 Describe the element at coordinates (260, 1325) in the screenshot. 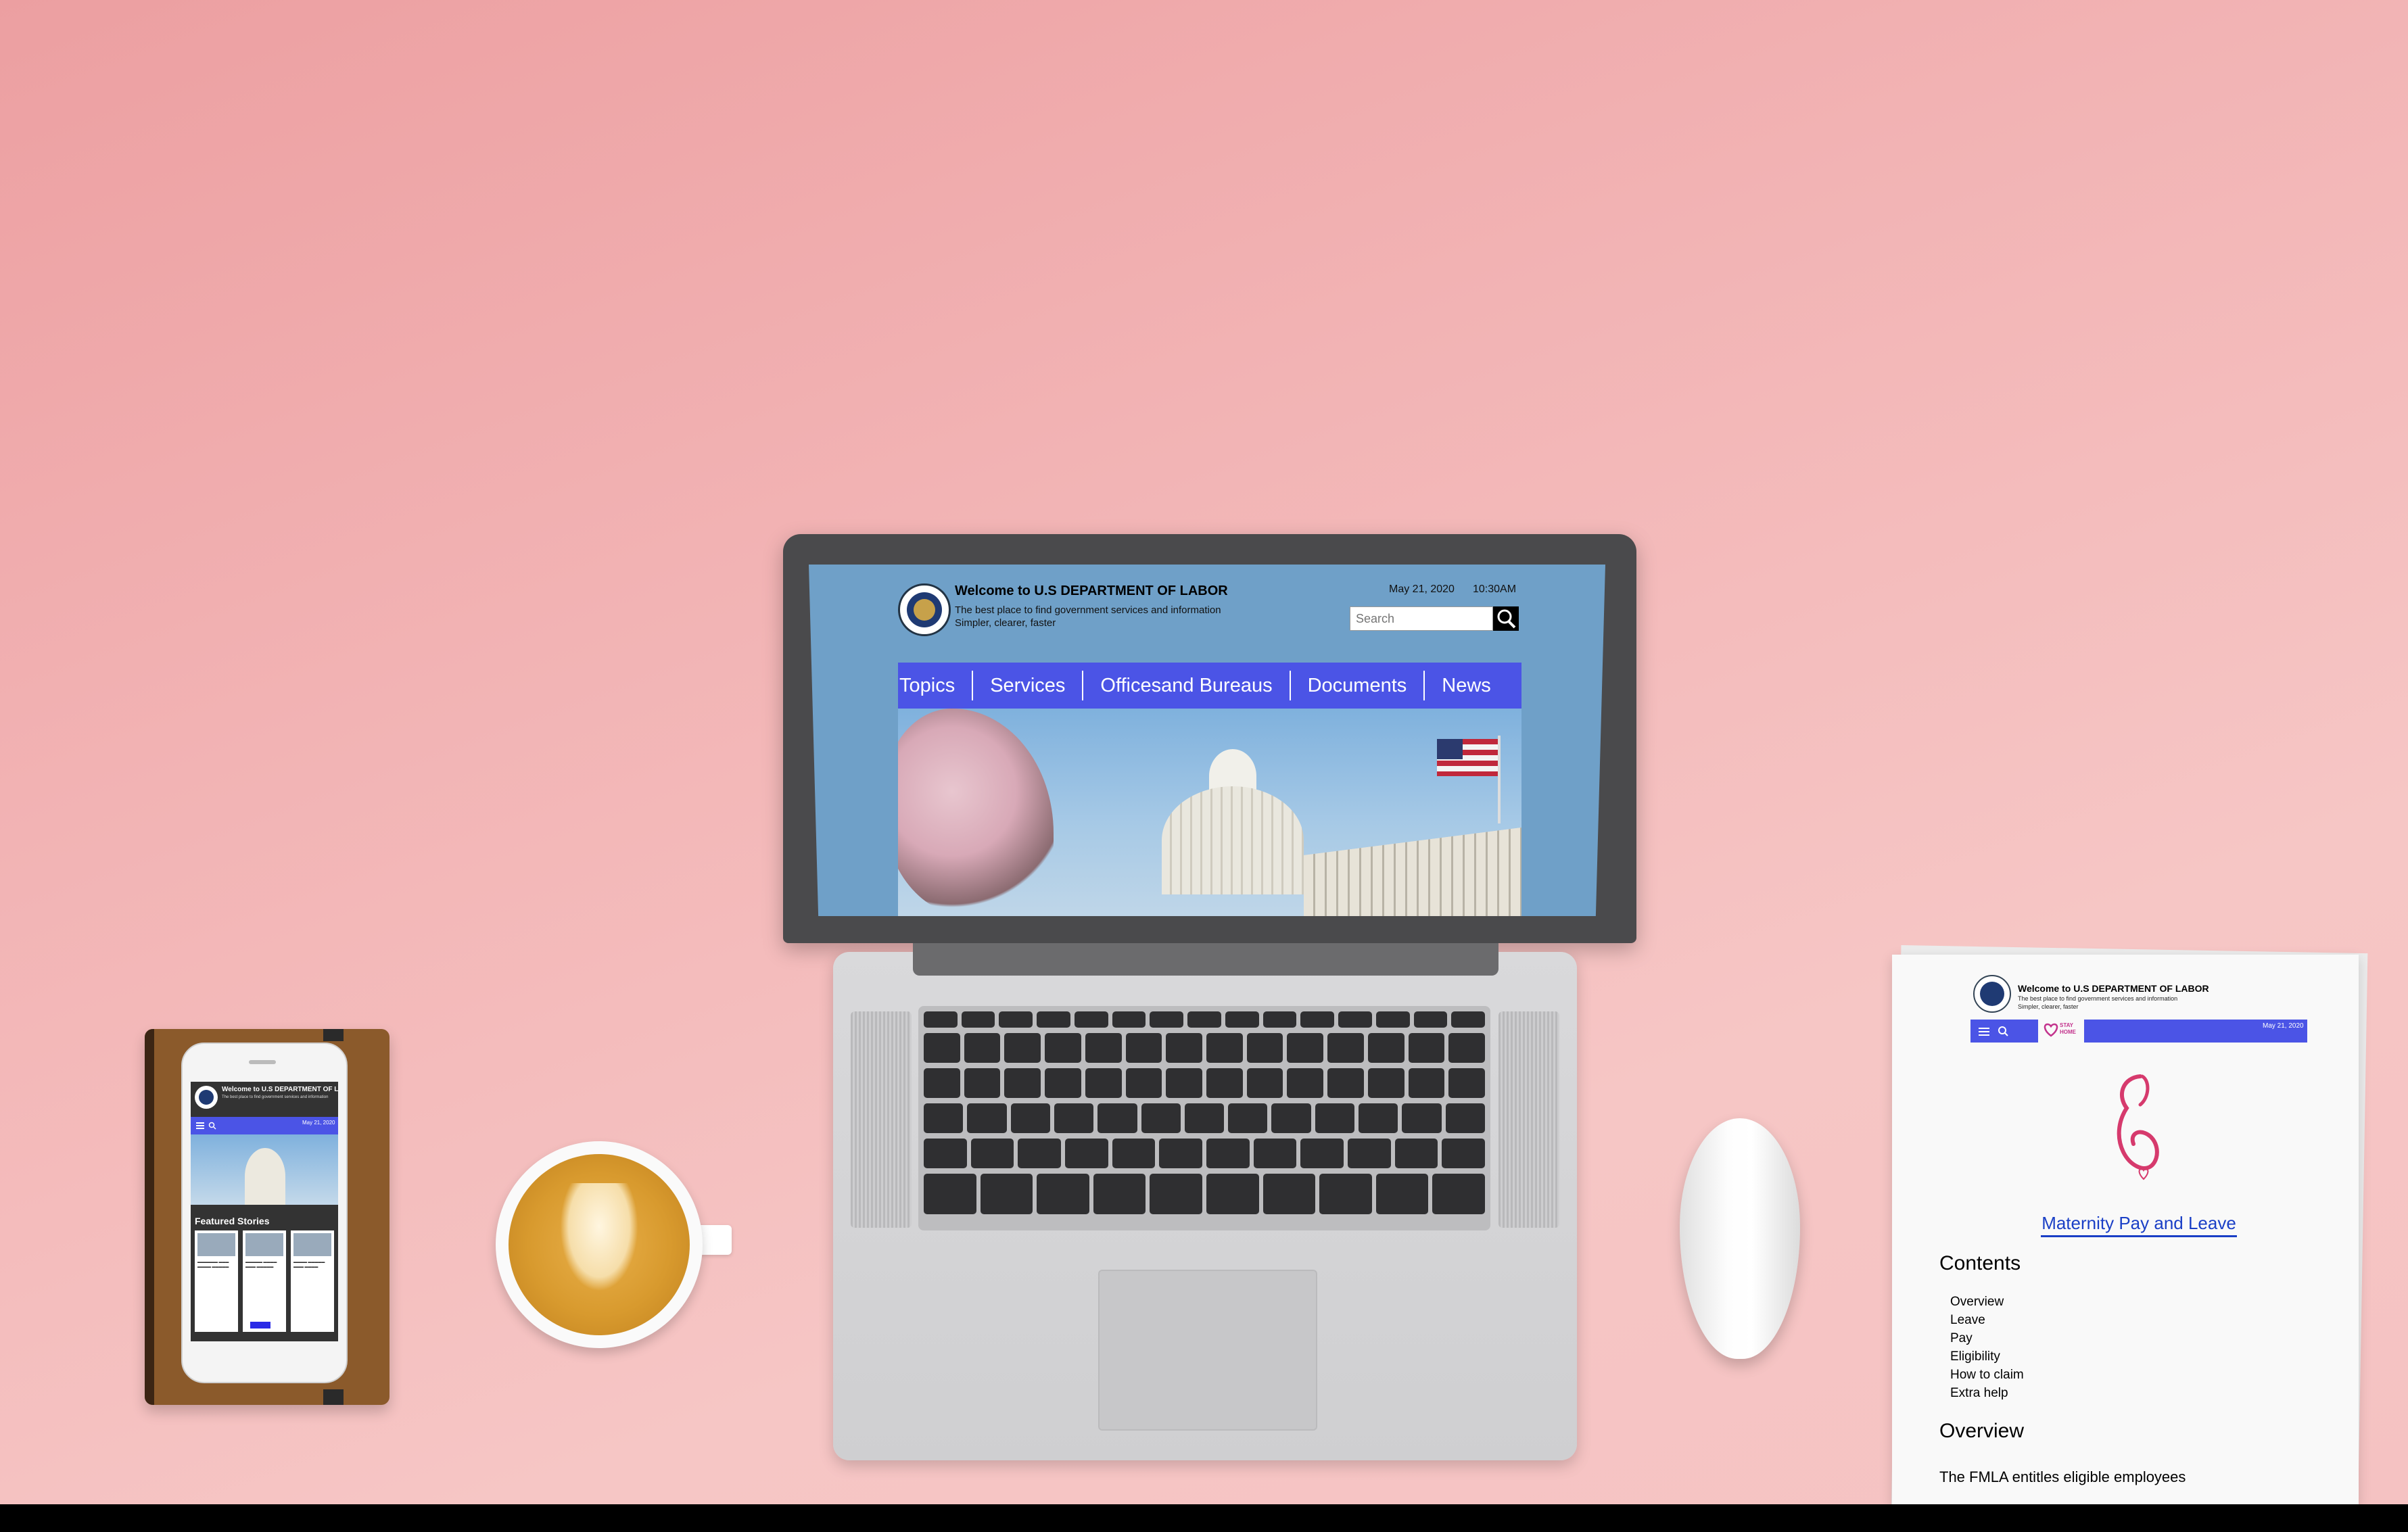

I see `load-more-button` at that location.